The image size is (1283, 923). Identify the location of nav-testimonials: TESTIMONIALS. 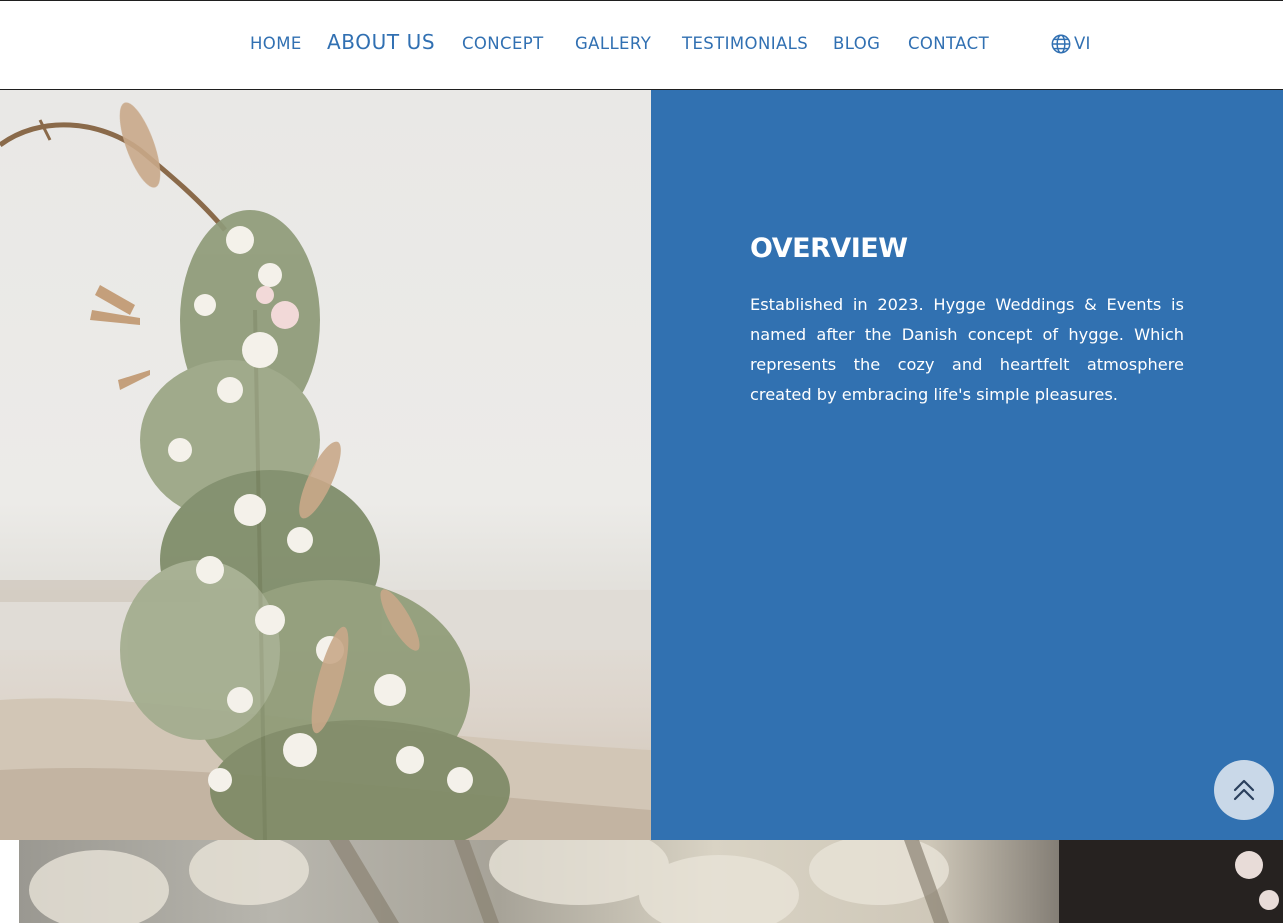
(745, 44).